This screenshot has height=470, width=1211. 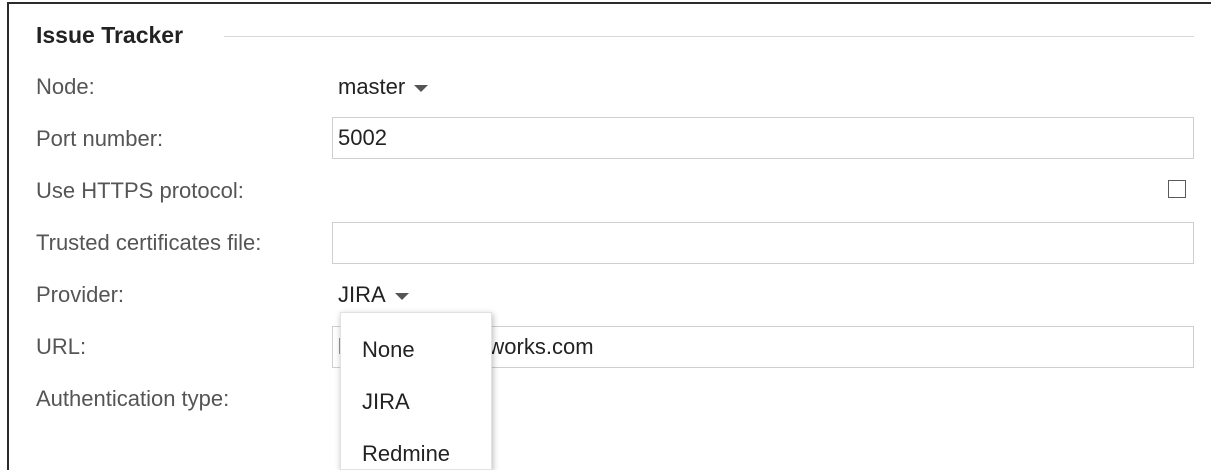 What do you see at coordinates (133, 398) in the screenshot?
I see `auth-type-label: Authentication type:` at bounding box center [133, 398].